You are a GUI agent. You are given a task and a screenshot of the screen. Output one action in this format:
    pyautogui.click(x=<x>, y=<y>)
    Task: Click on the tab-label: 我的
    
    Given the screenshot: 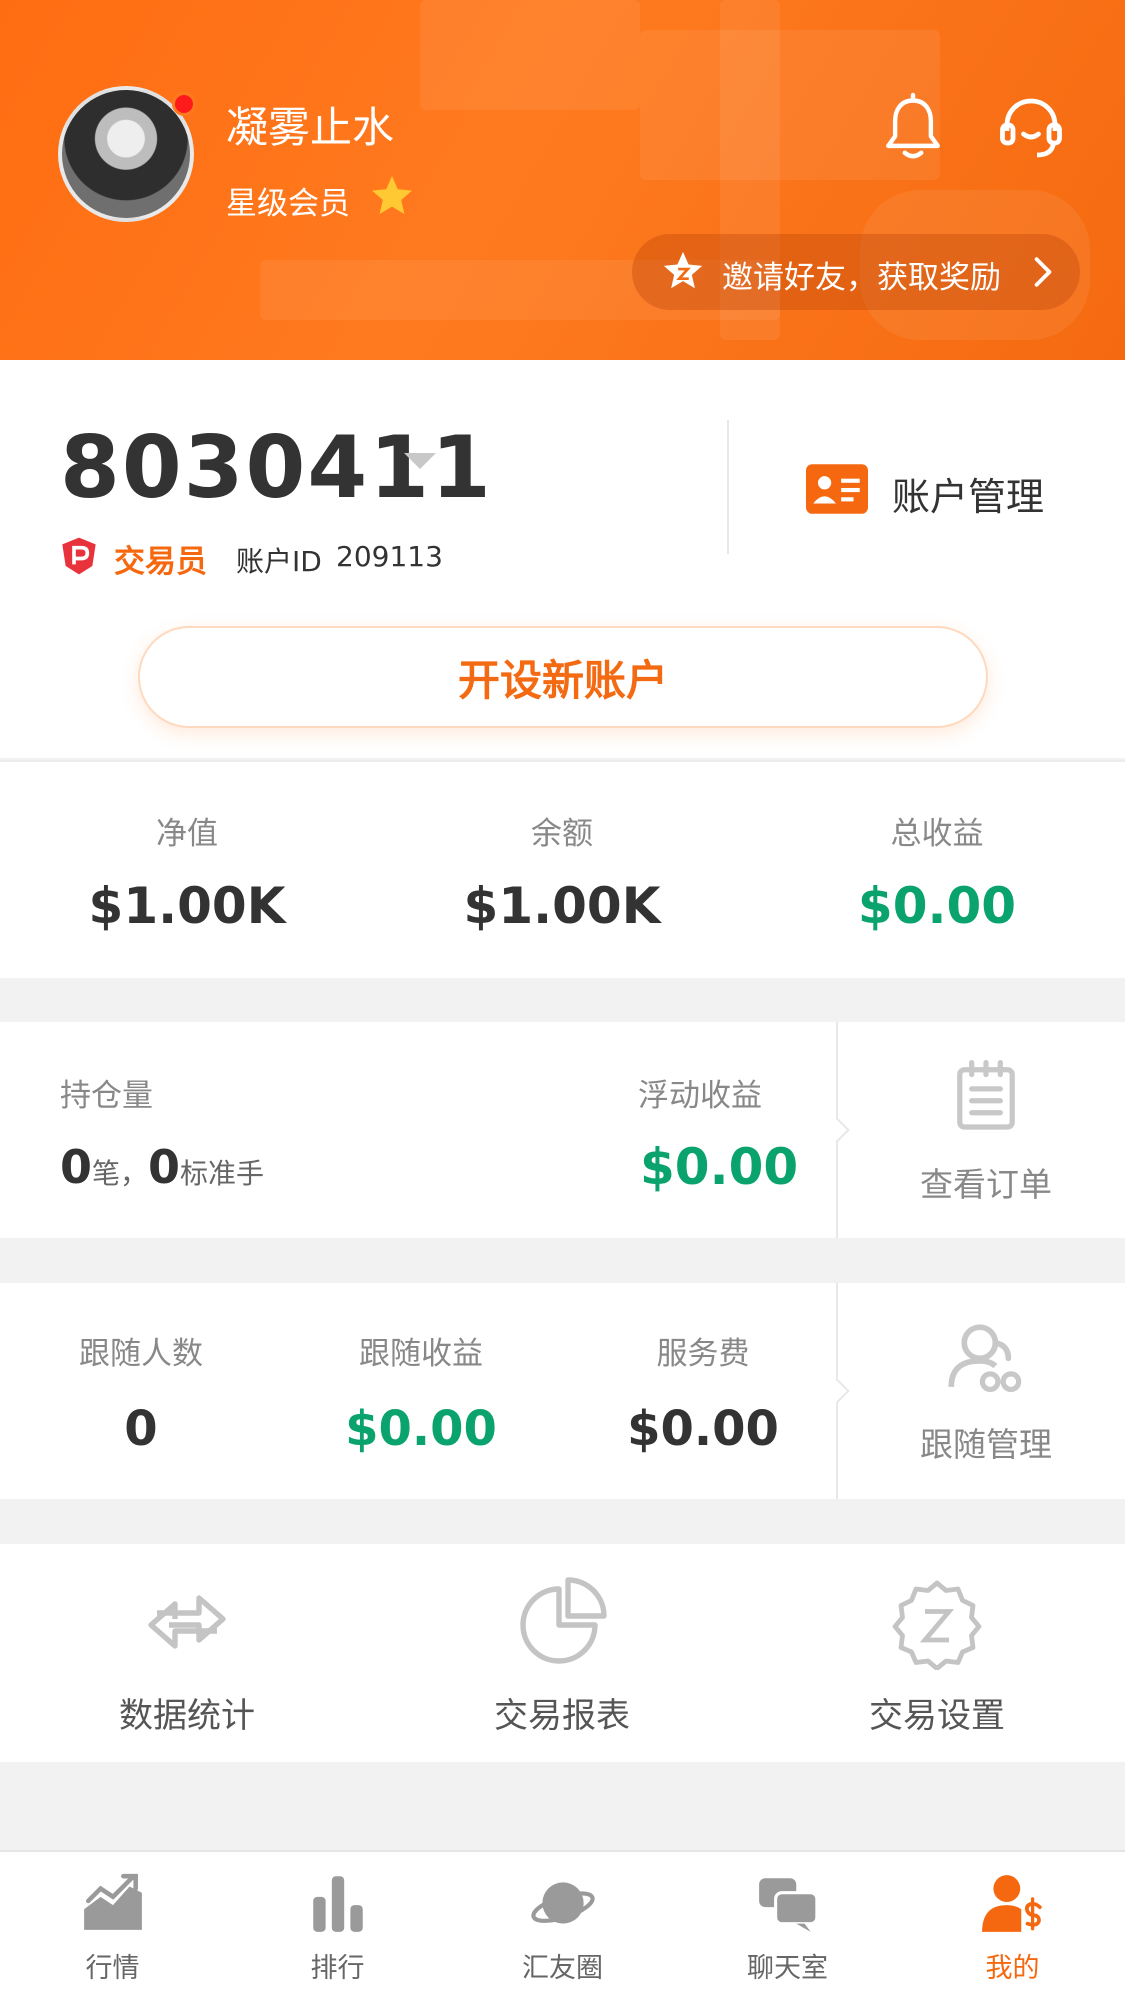 What is the action you would take?
    pyautogui.click(x=1012, y=1968)
    